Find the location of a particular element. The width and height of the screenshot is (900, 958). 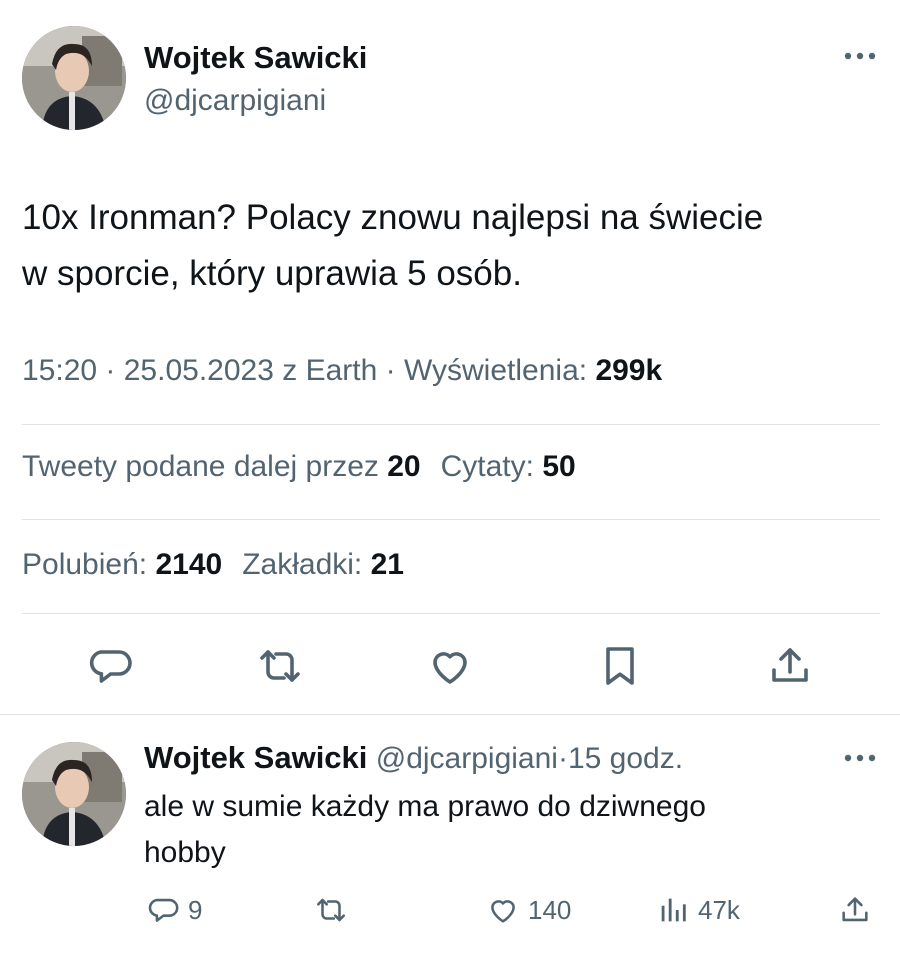

bookmarks-stat: Zakładki: 21 is located at coordinates (323, 564).